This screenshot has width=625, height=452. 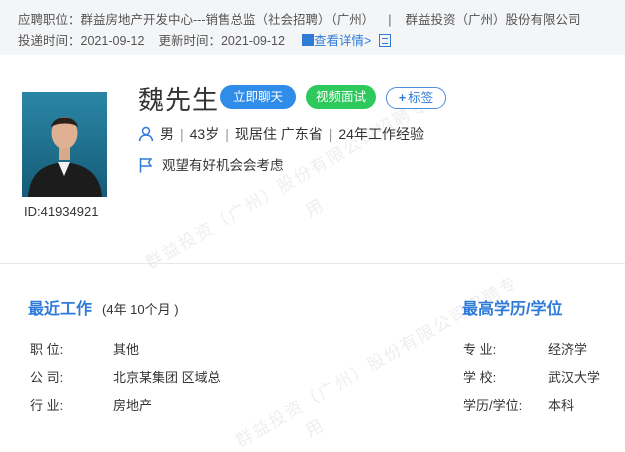 I want to click on residence: 现居住 广东省, so click(x=278, y=134).